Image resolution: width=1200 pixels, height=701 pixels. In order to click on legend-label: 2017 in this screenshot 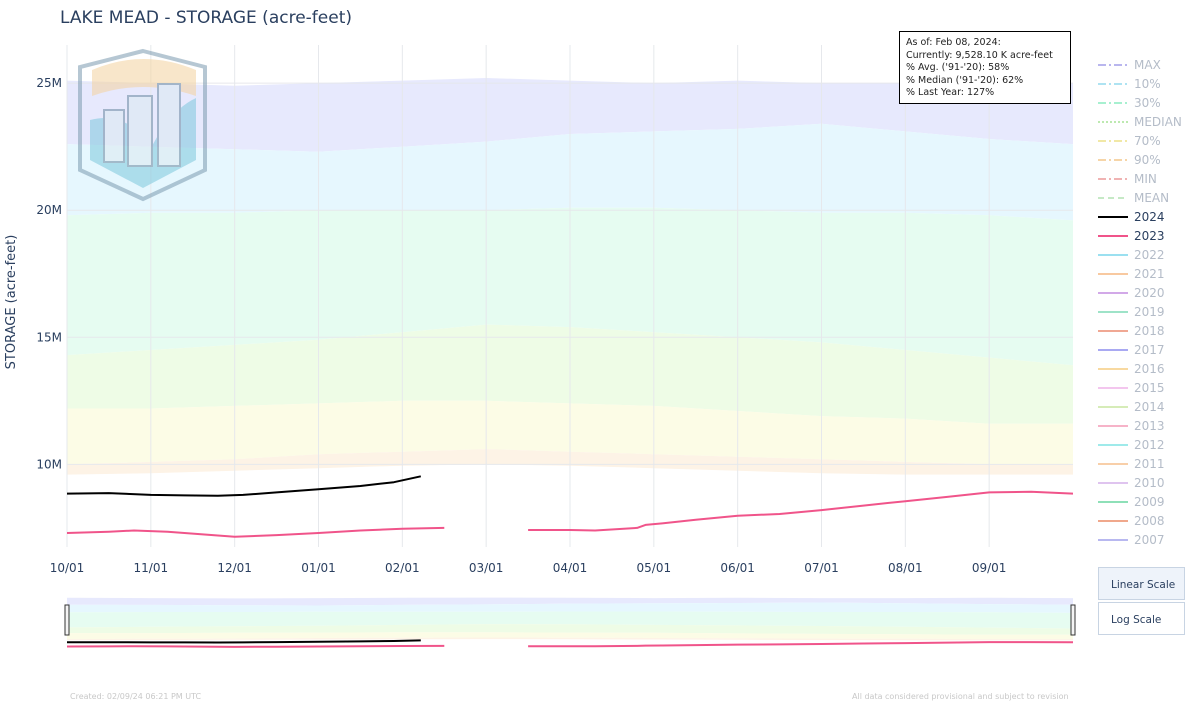, I will do `click(1149, 349)`.